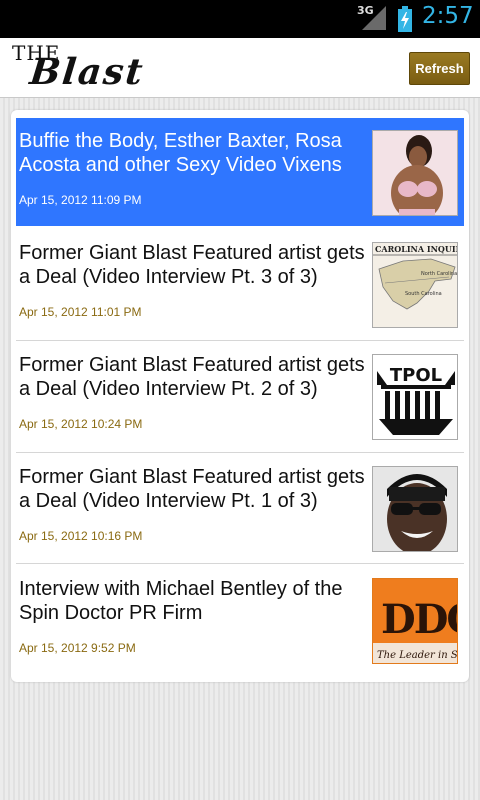 This screenshot has width=480, height=800. Describe the element at coordinates (417, 655) in the screenshot. I see `thumb-caption: The Leader in S` at that location.